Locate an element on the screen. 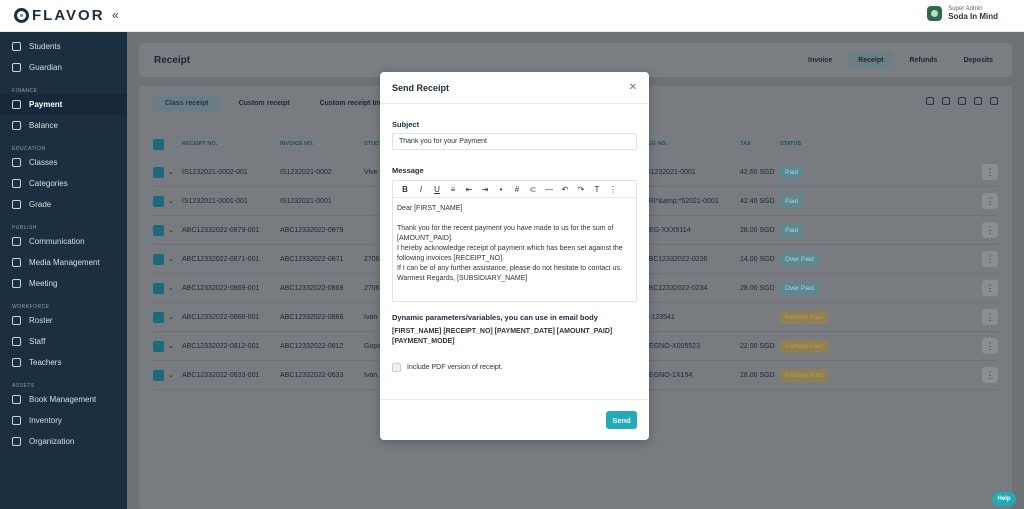 The image size is (1024, 509). user-menu: Super Admin Soda In Mind is located at coordinates (962, 13).